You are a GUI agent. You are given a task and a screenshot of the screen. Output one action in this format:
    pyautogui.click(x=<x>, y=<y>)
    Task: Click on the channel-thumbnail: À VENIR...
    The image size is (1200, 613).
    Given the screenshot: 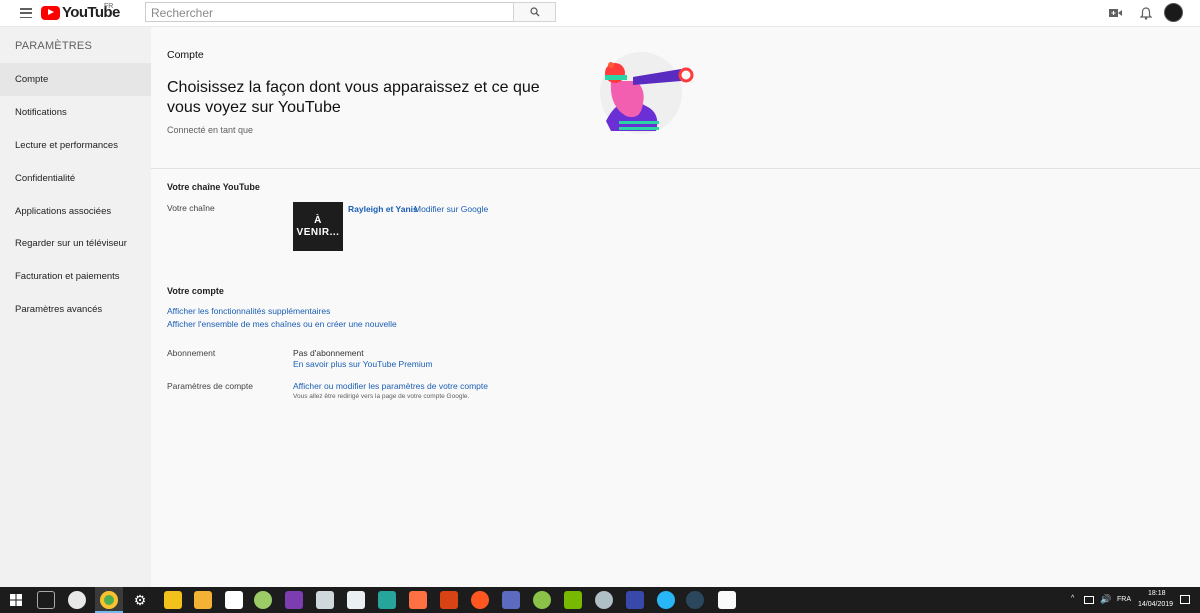 What is the action you would take?
    pyautogui.click(x=318, y=226)
    